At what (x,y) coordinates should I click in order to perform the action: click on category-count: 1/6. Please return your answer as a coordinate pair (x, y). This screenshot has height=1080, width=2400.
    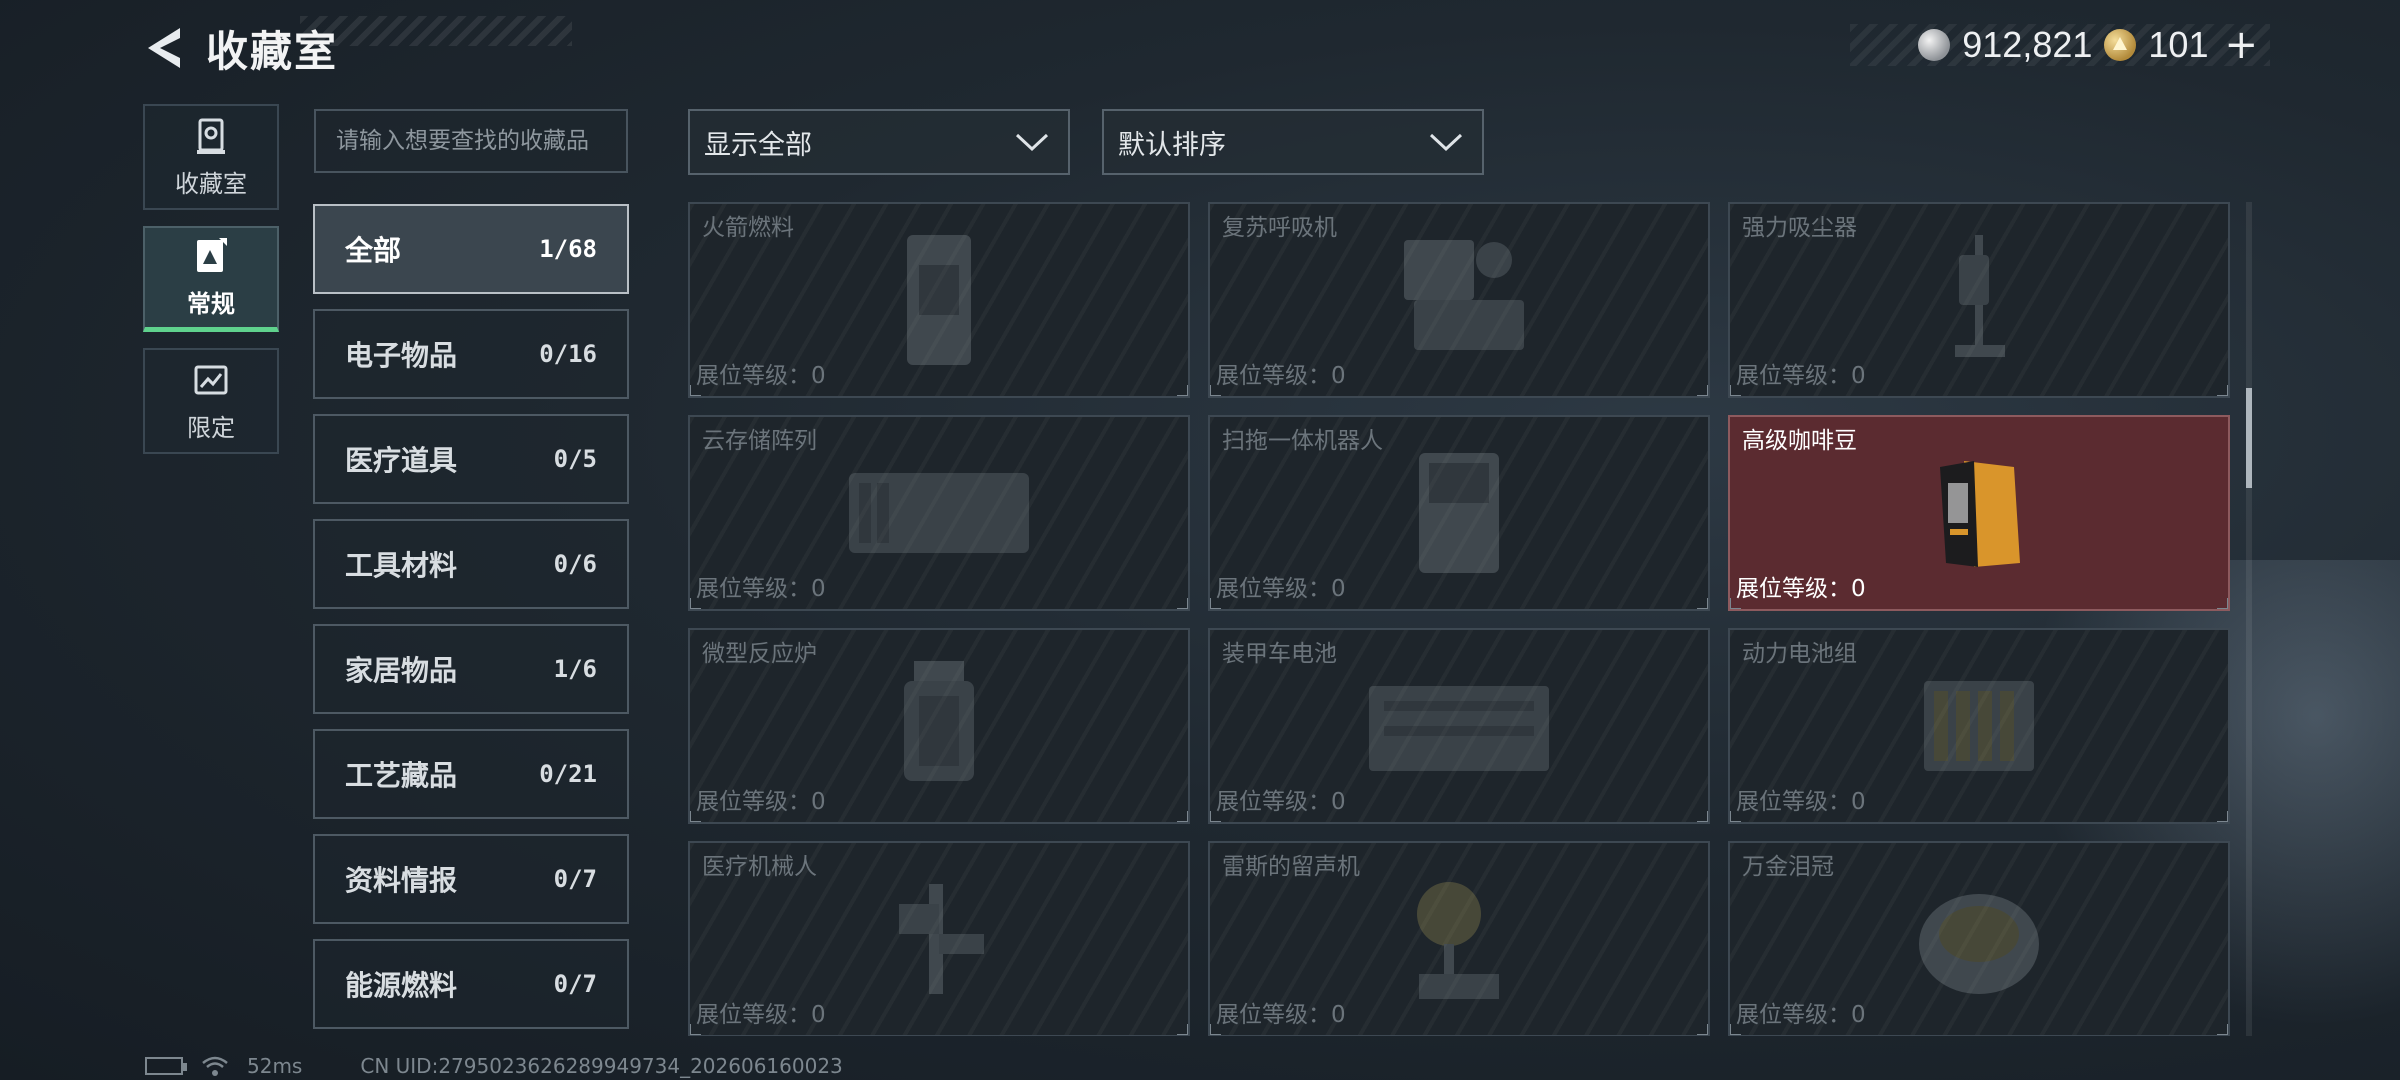
    Looking at the image, I should click on (575, 669).